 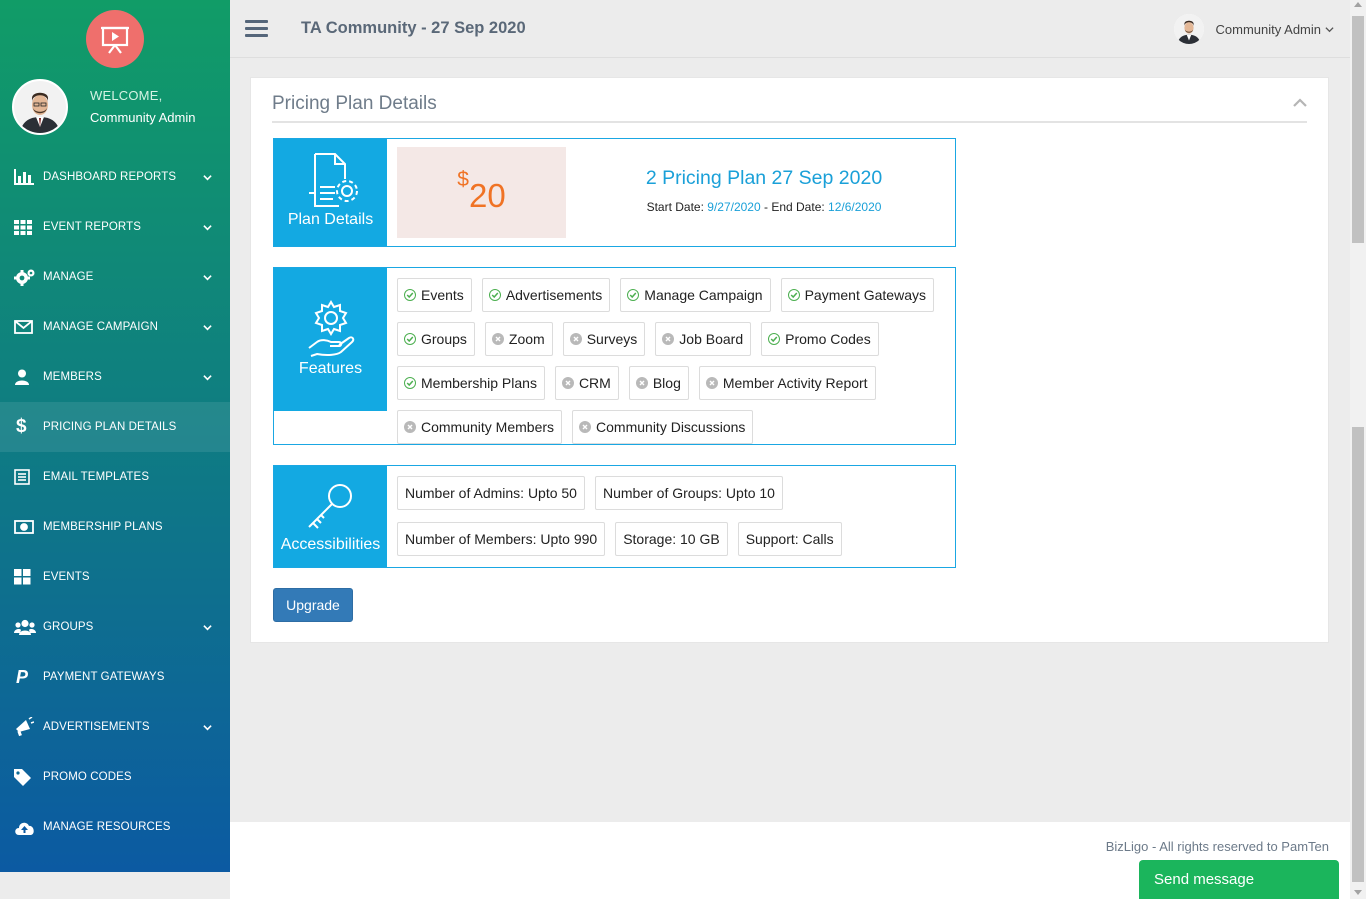 I want to click on feature-tag-label: Zoom, so click(x=526, y=339).